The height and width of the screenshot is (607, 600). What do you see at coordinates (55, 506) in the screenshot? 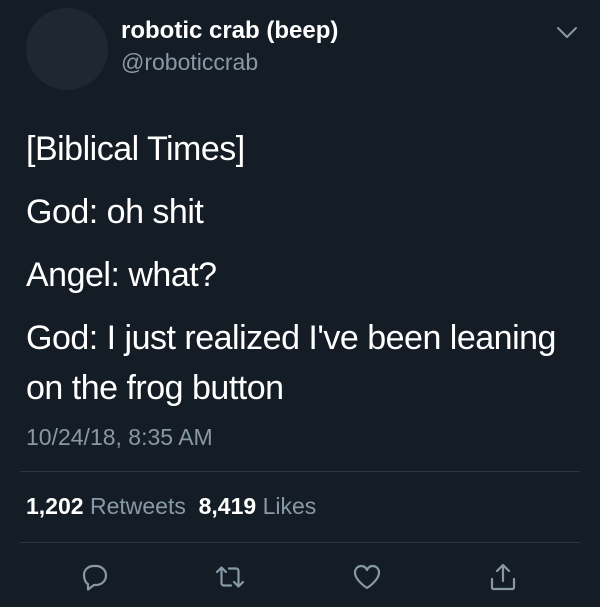
I see `retweets-count: 1,202` at bounding box center [55, 506].